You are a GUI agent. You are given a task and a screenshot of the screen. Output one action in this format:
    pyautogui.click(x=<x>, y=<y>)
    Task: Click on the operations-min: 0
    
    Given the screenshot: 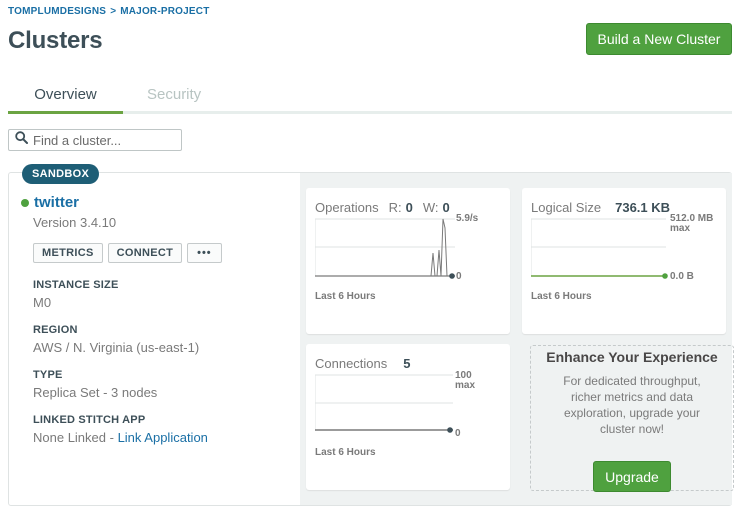 What is the action you would take?
    pyautogui.click(x=459, y=276)
    